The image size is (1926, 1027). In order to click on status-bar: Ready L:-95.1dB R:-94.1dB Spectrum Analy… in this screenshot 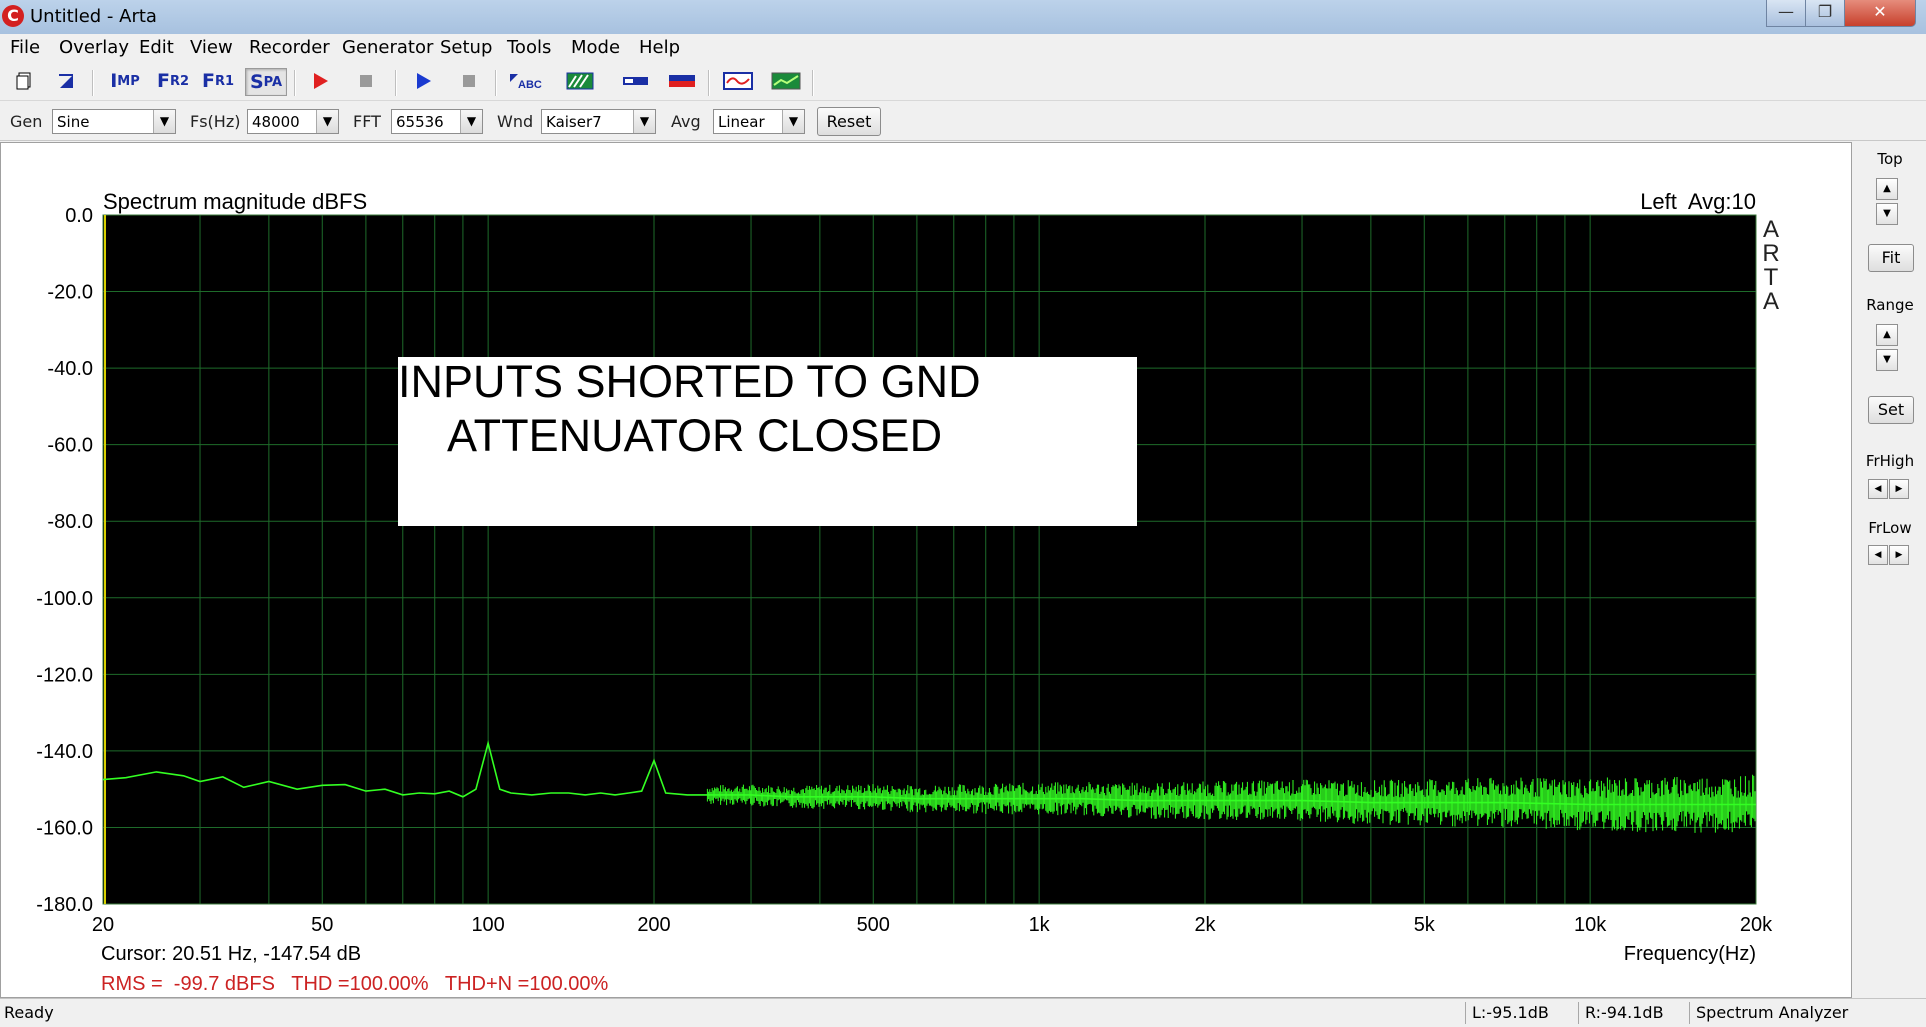, I will do `click(963, 1012)`.